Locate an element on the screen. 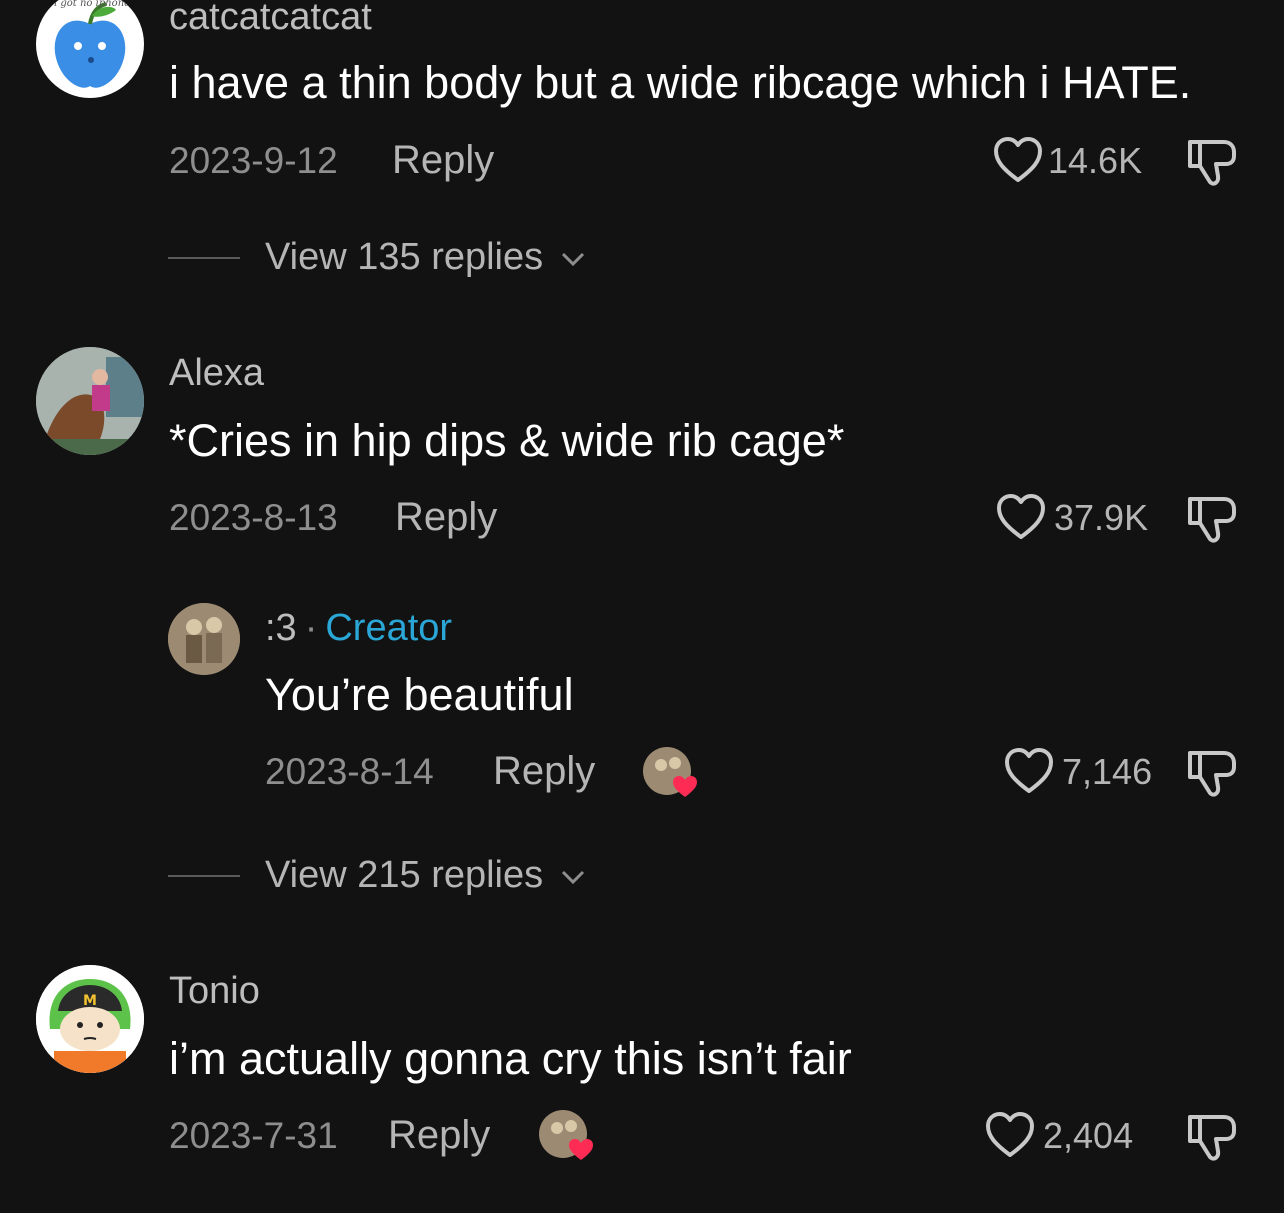 Image resolution: width=1284 pixels, height=1213 pixels. creator-avatar is located at coordinates (204, 639).